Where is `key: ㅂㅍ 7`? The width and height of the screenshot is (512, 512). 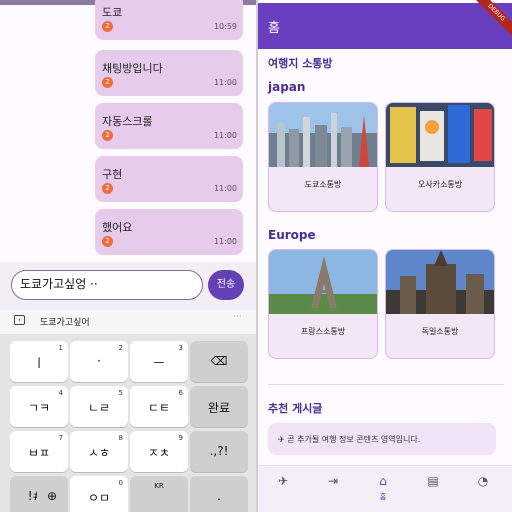 key: ㅂㅍ 7 is located at coordinates (39, 451).